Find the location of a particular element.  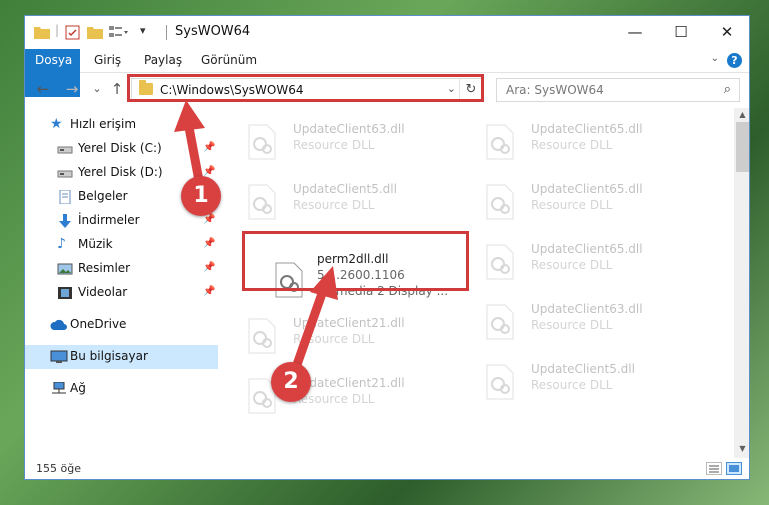

forward-button: → is located at coordinates (72, 89).